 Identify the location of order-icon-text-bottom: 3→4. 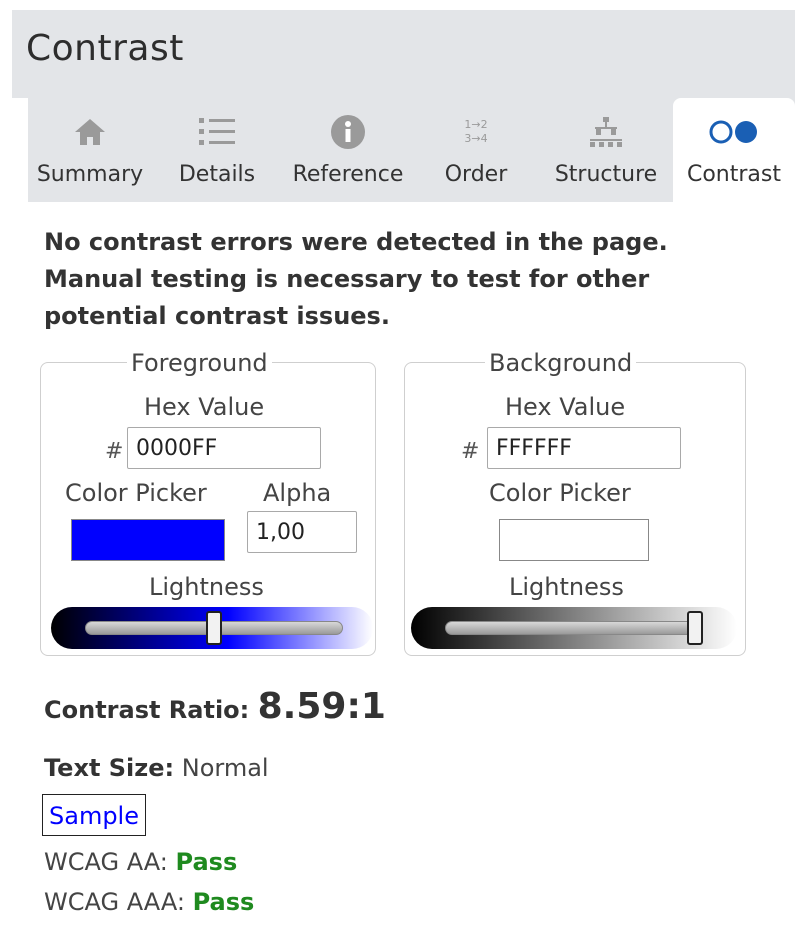
(476, 138).